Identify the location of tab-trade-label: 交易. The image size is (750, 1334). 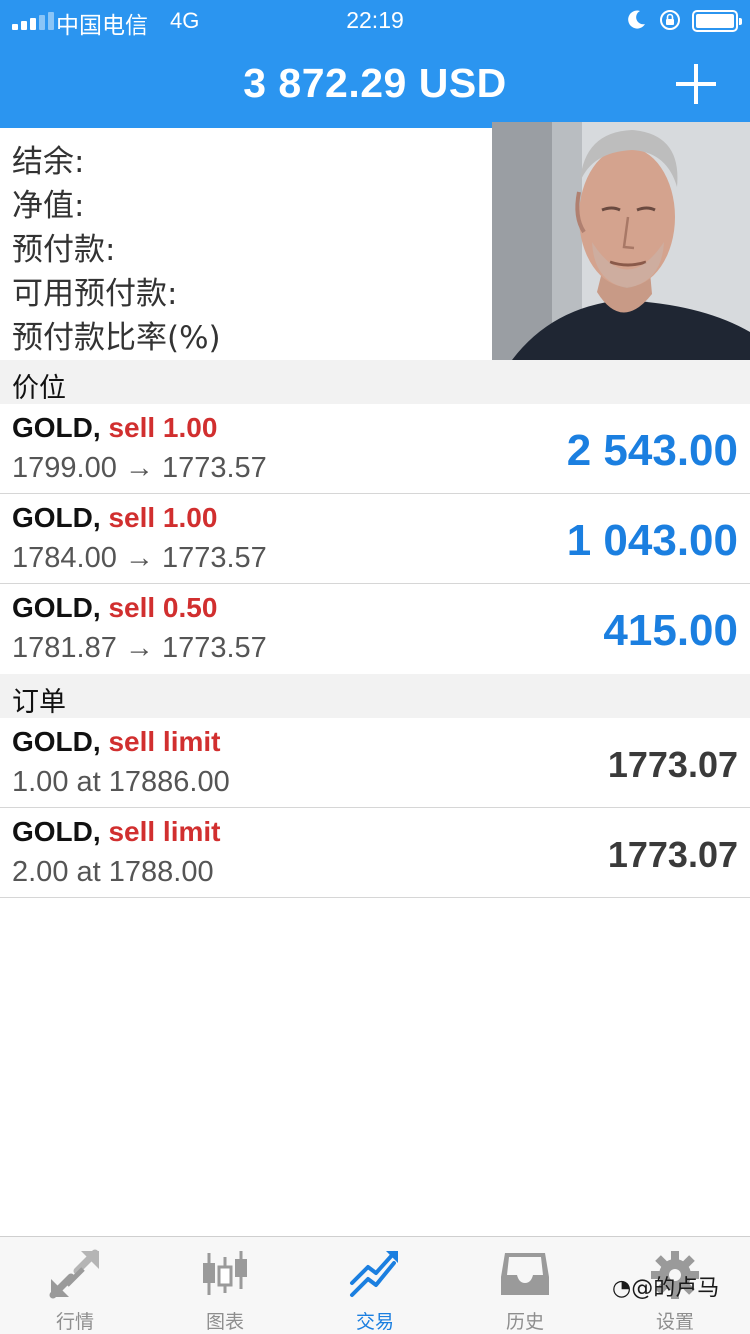
(374, 1322).